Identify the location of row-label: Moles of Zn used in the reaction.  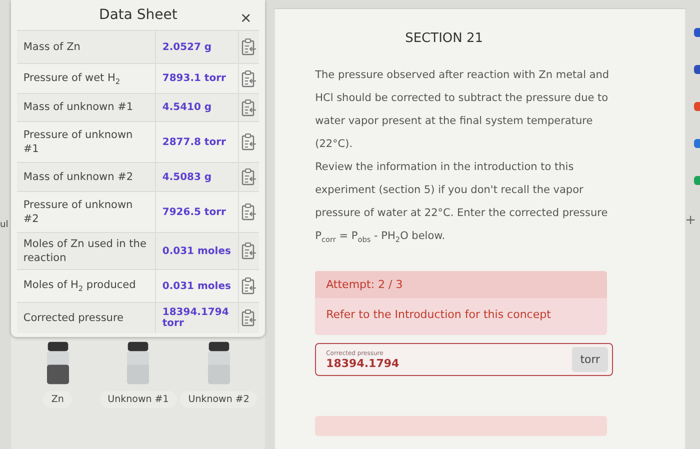
(85, 251).